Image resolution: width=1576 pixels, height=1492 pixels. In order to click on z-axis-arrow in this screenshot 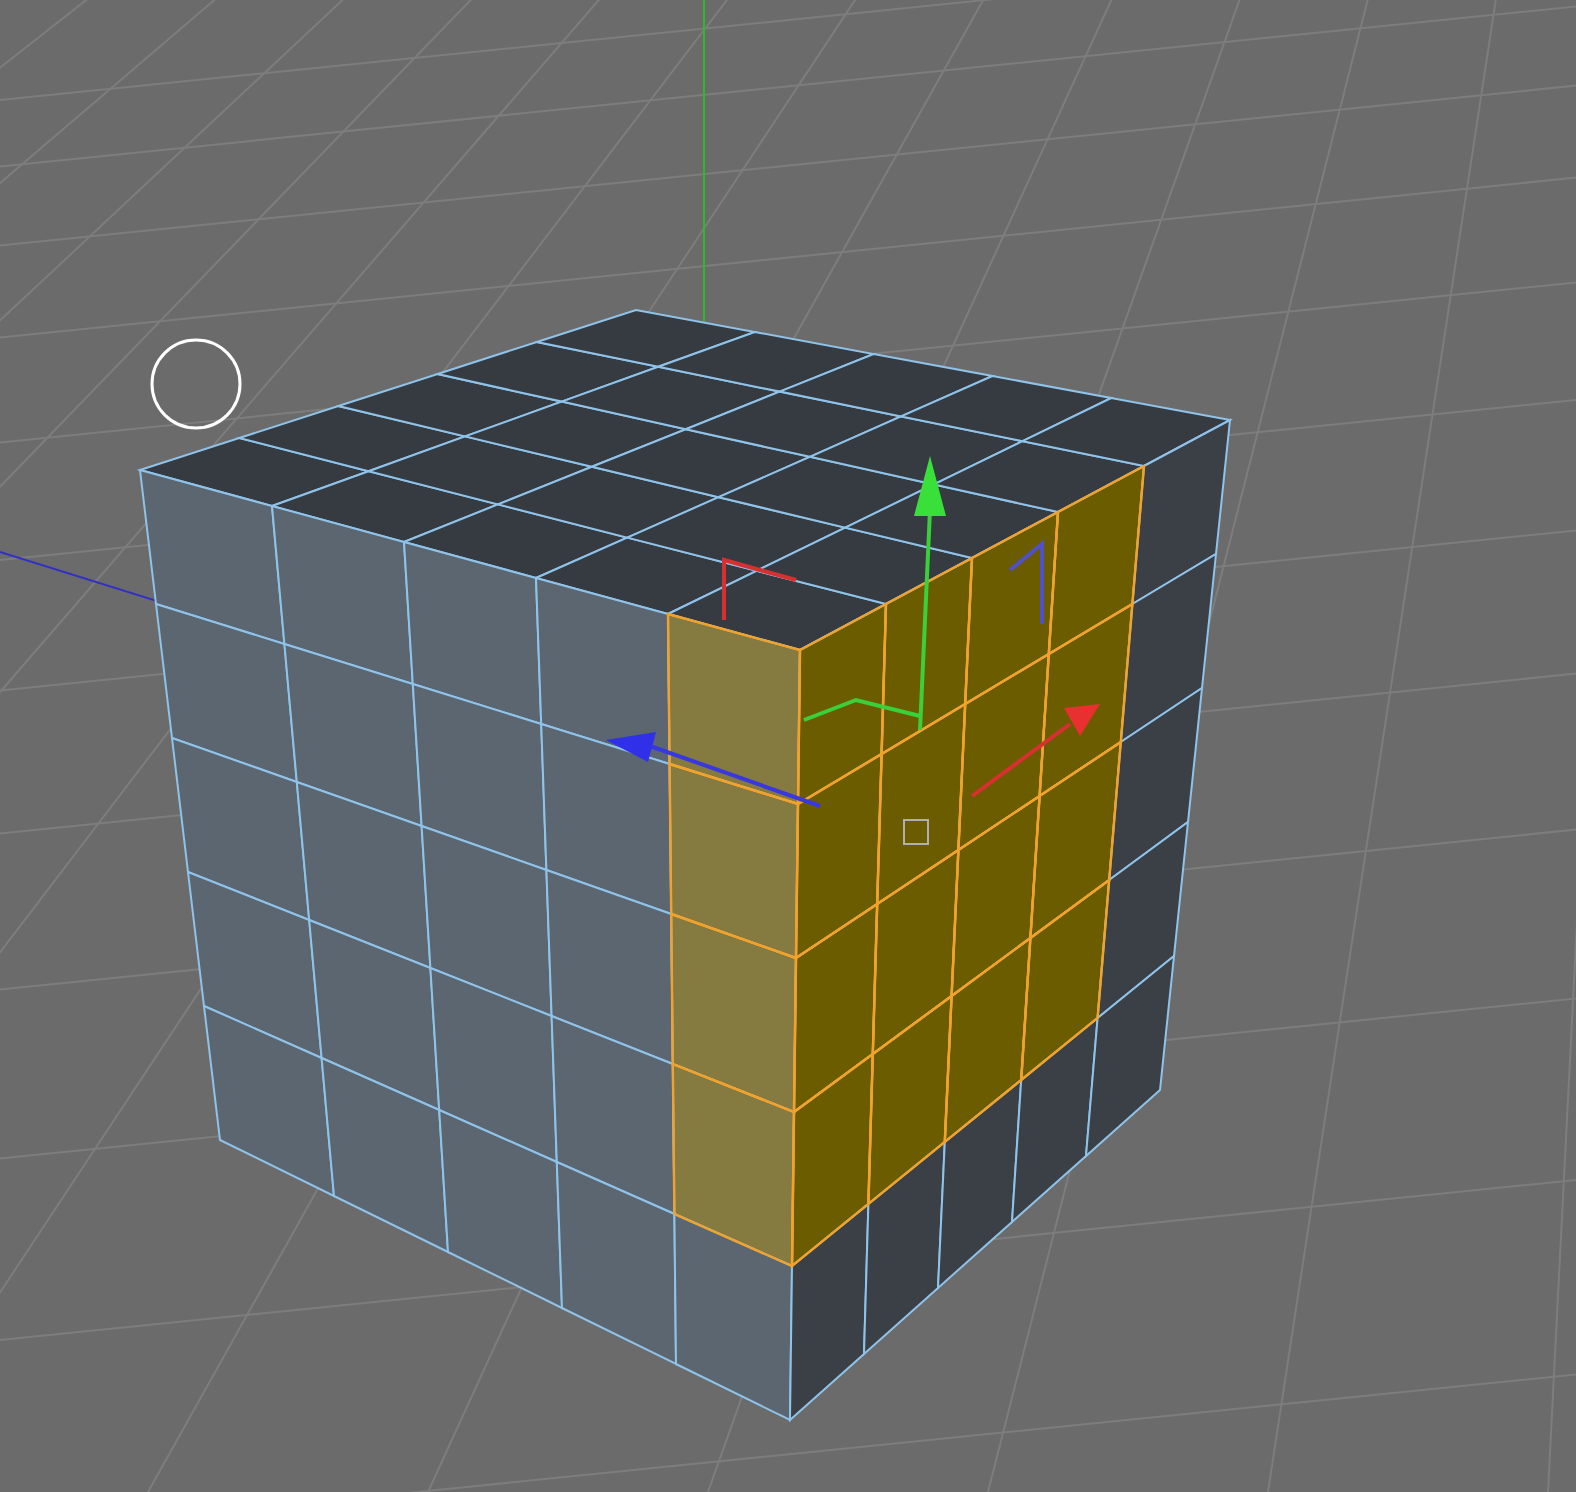, I will do `click(713, 770)`.